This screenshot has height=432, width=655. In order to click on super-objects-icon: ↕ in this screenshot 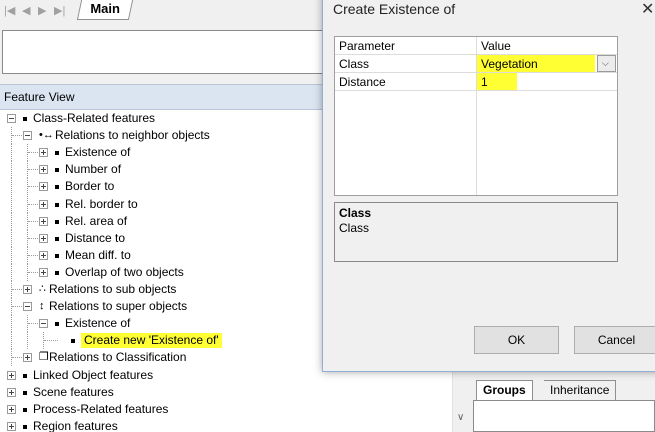, I will do `click(42, 306)`.